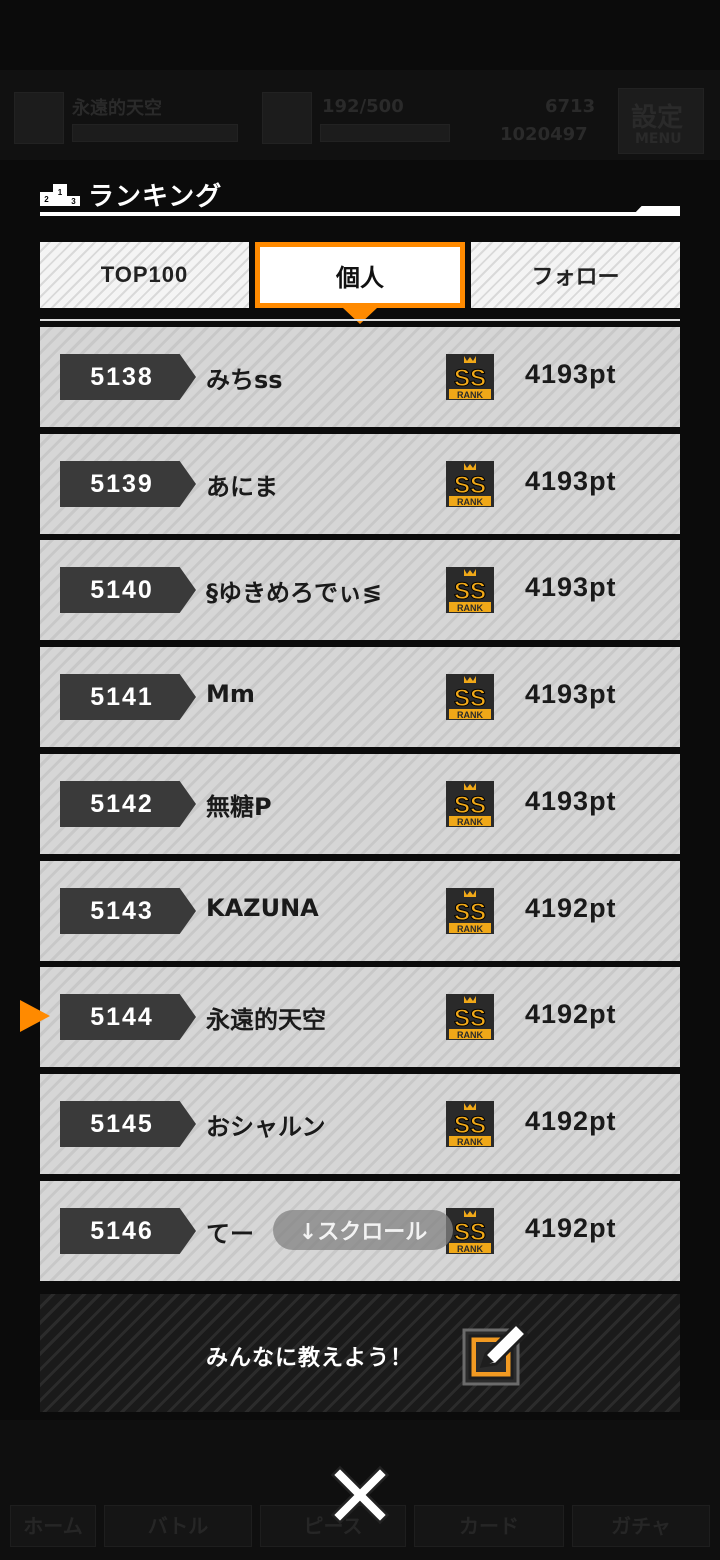  What do you see at coordinates (128, 1124) in the screenshot?
I see `rank-number: 5145` at bounding box center [128, 1124].